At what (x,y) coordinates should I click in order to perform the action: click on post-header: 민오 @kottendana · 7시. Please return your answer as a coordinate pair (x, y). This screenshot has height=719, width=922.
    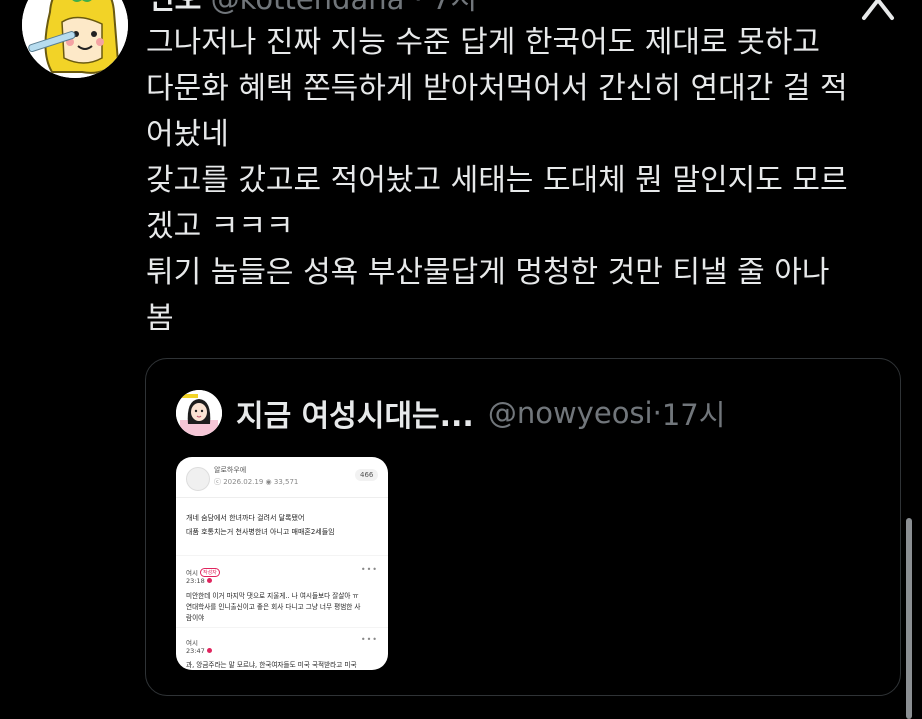
    Looking at the image, I should click on (312, 8).